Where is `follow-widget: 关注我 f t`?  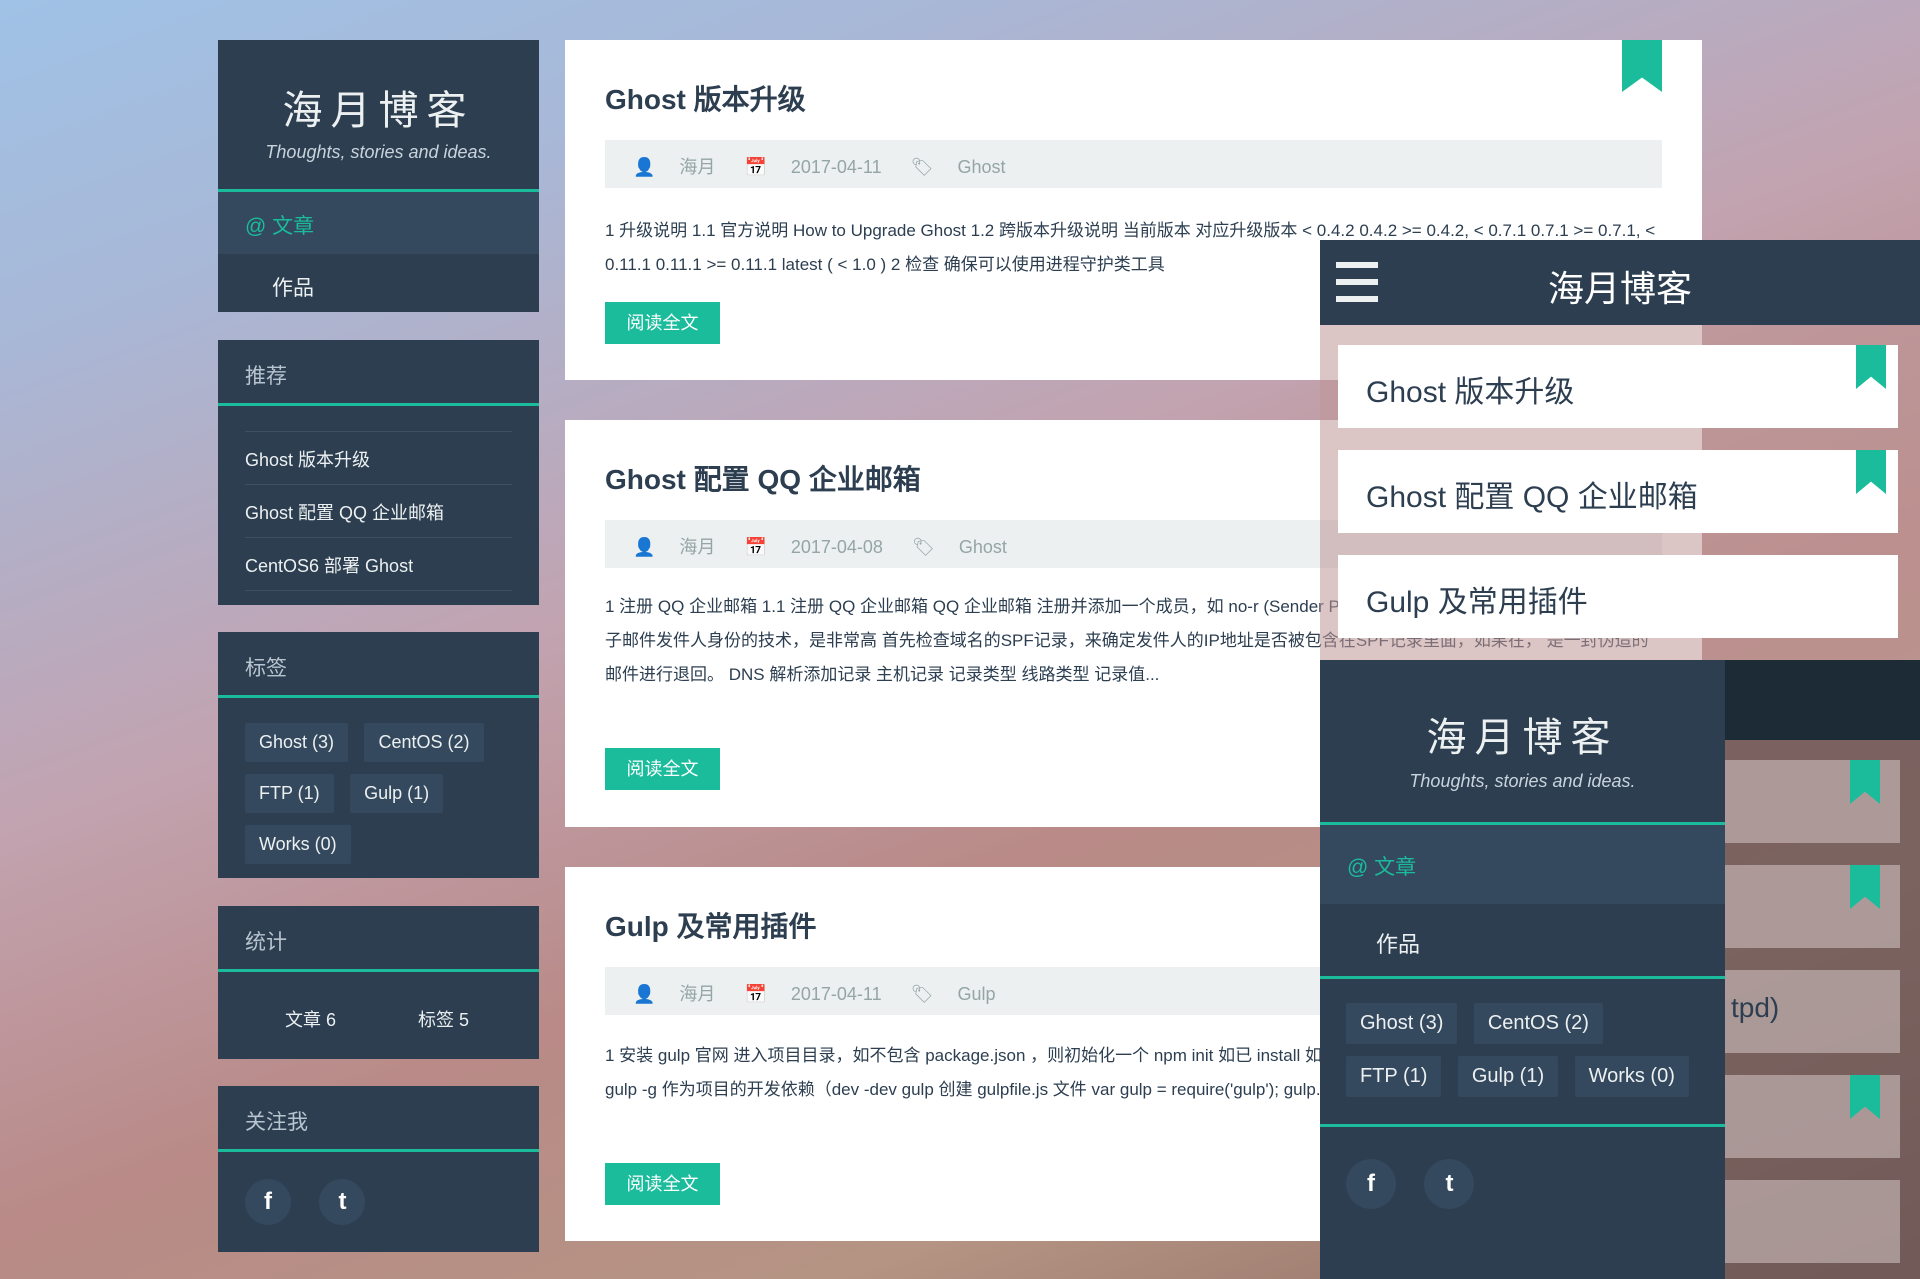 follow-widget: 关注我 f t is located at coordinates (378, 1169).